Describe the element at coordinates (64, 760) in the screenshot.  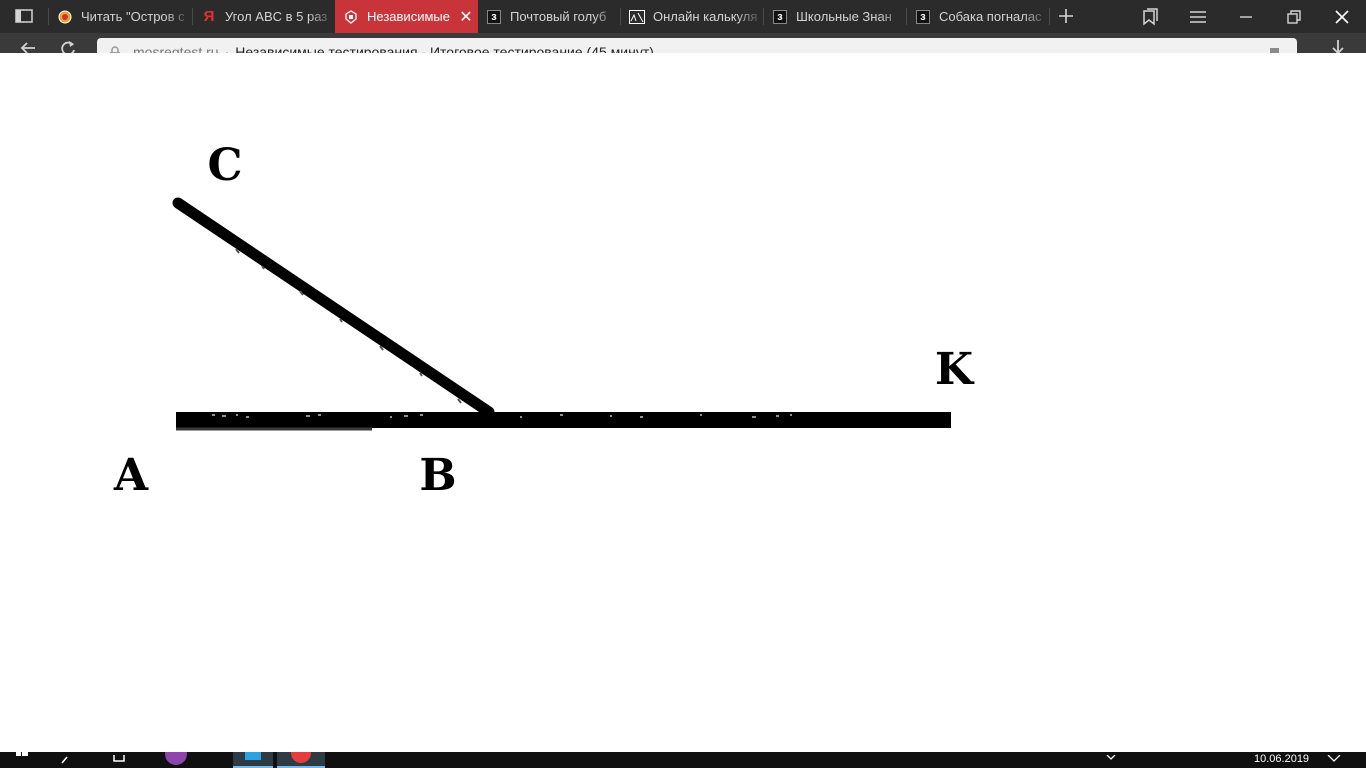
I see `search-icon` at that location.